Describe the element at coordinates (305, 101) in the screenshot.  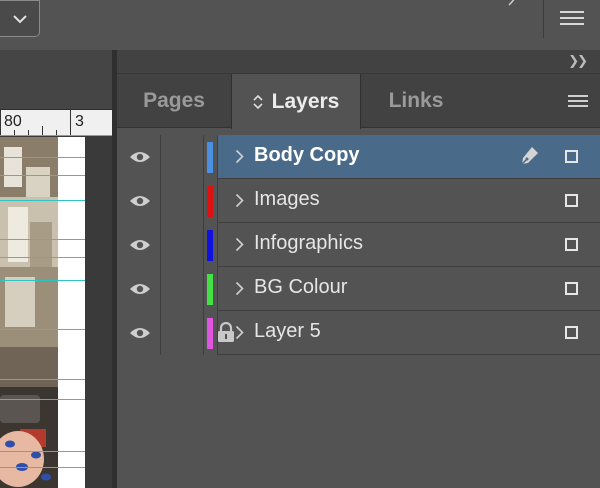
I see `tab-label: Layers` at that location.